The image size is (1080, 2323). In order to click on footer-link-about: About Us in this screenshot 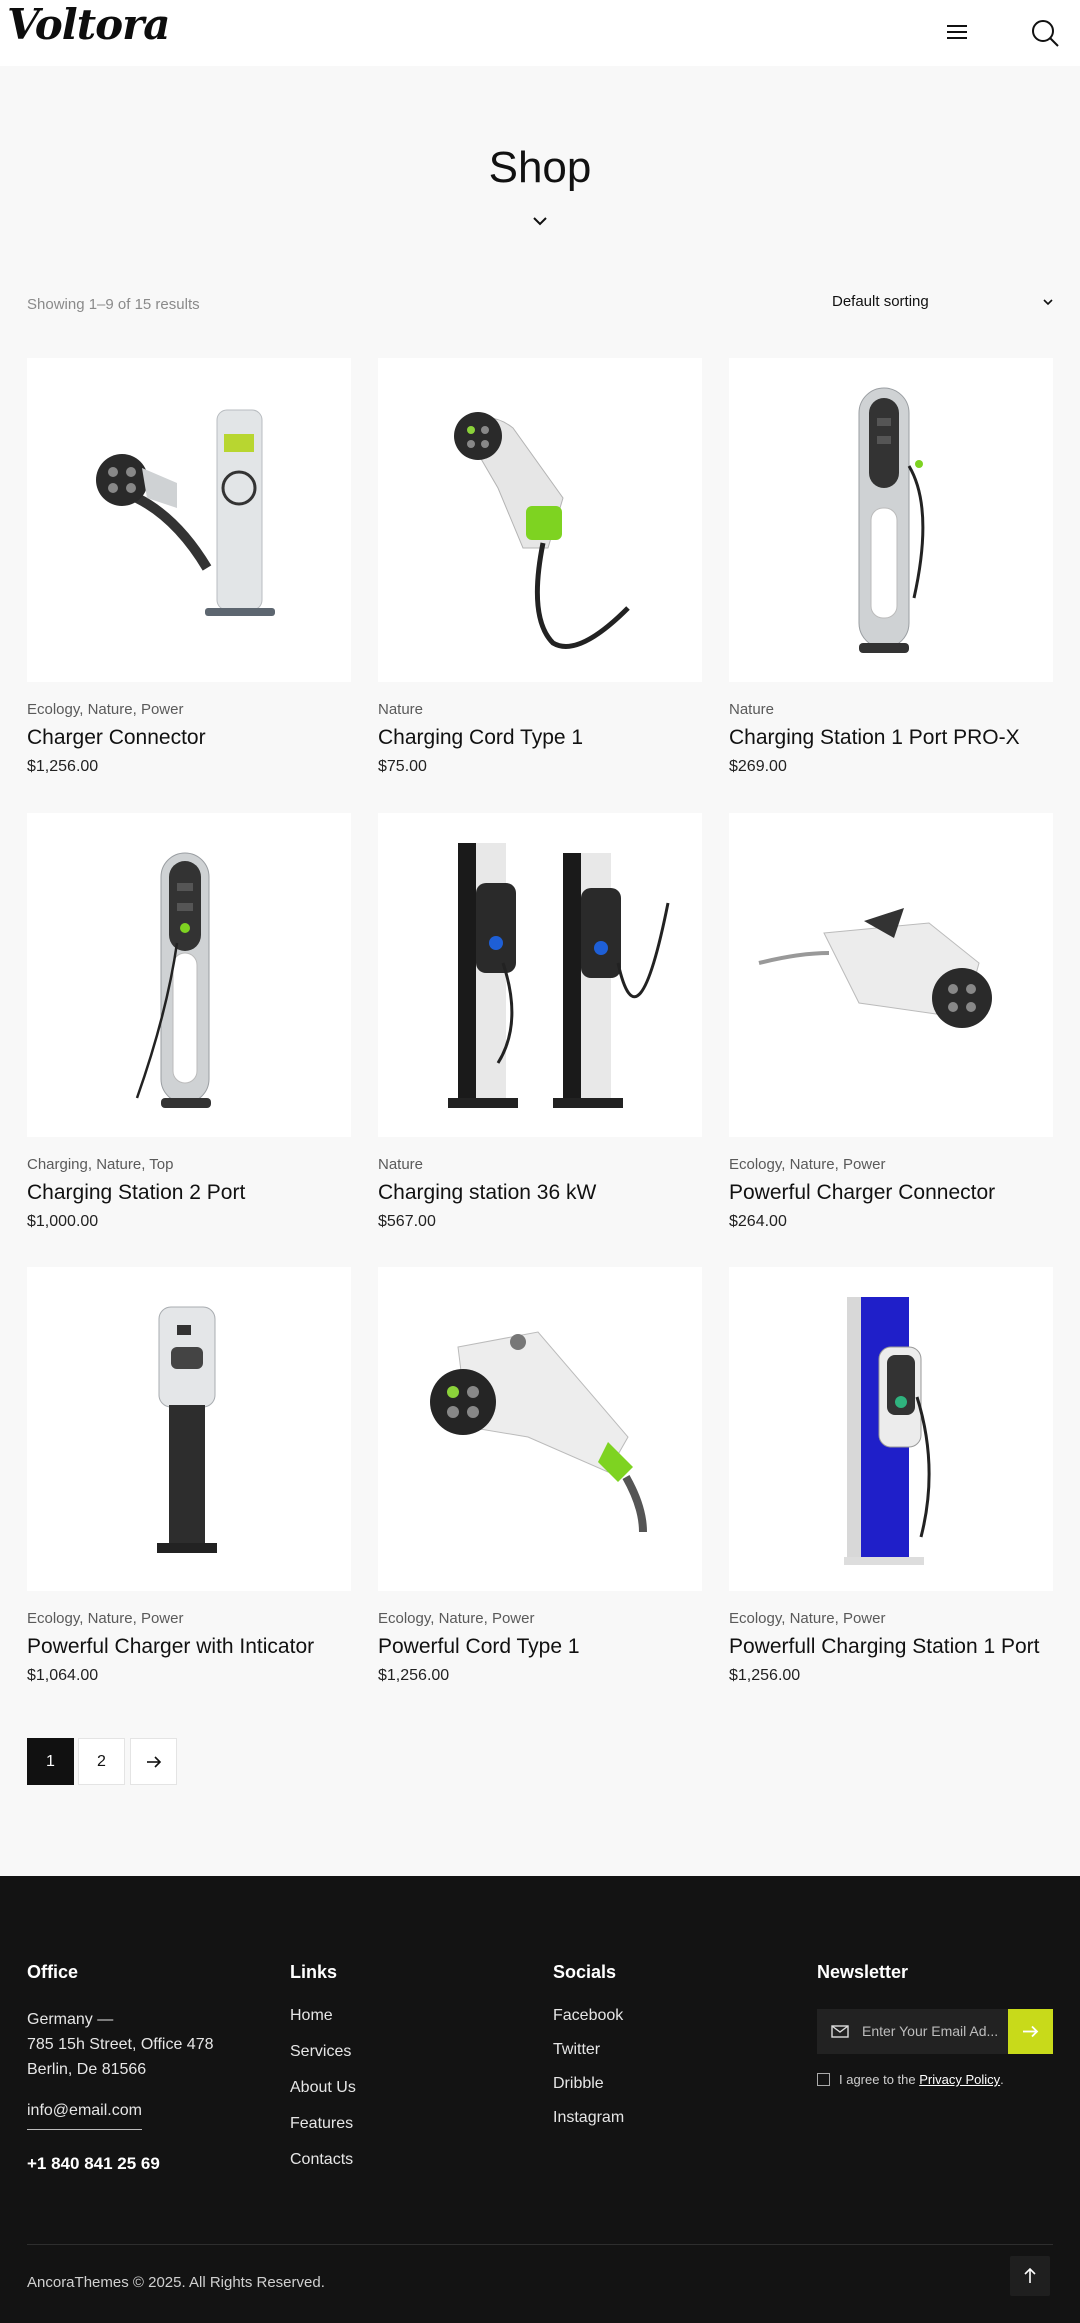, I will do `click(323, 2088)`.